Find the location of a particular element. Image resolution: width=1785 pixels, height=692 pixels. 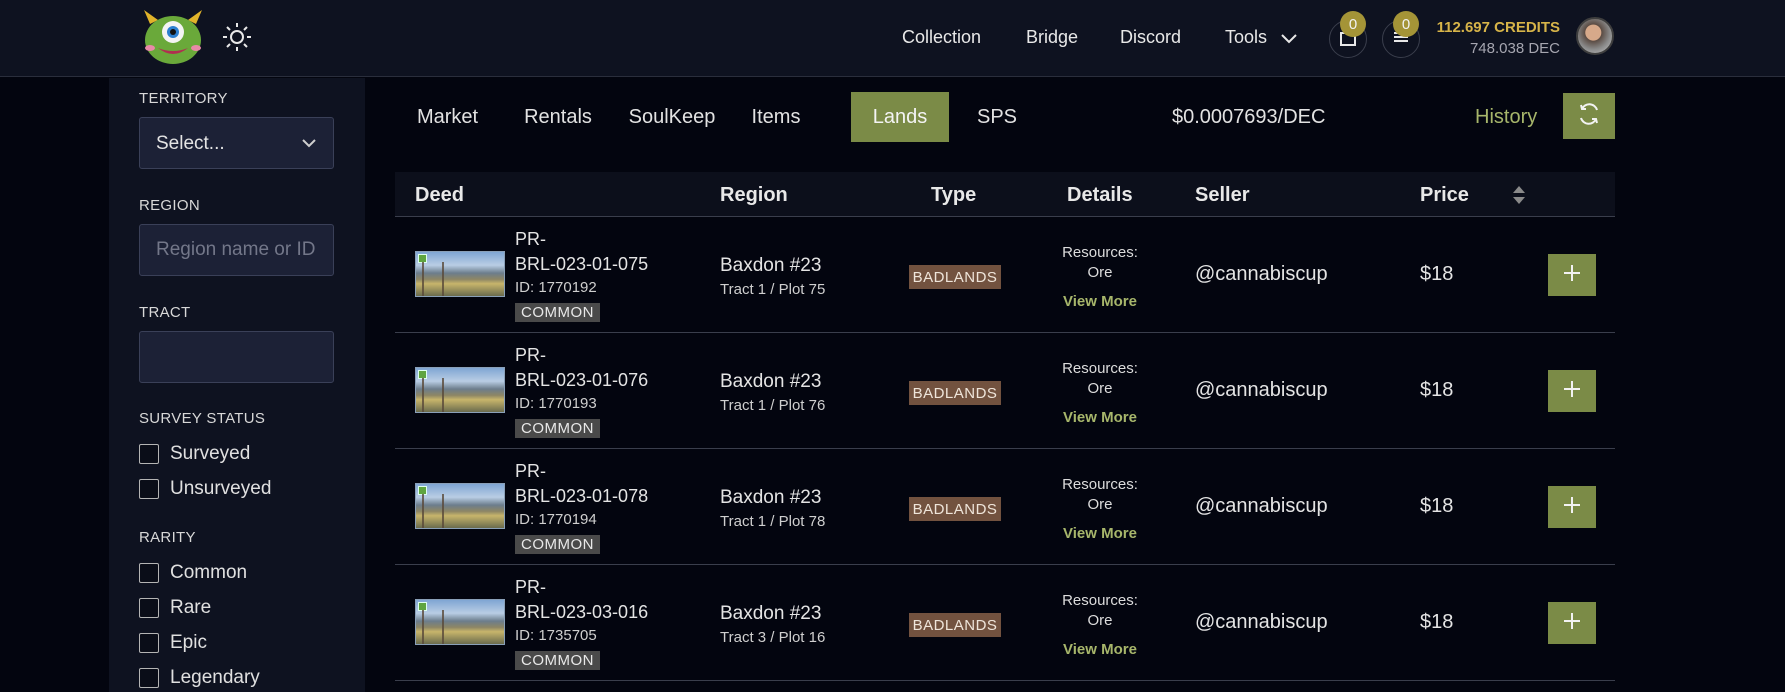

col-details: Details is located at coordinates (1100, 195).